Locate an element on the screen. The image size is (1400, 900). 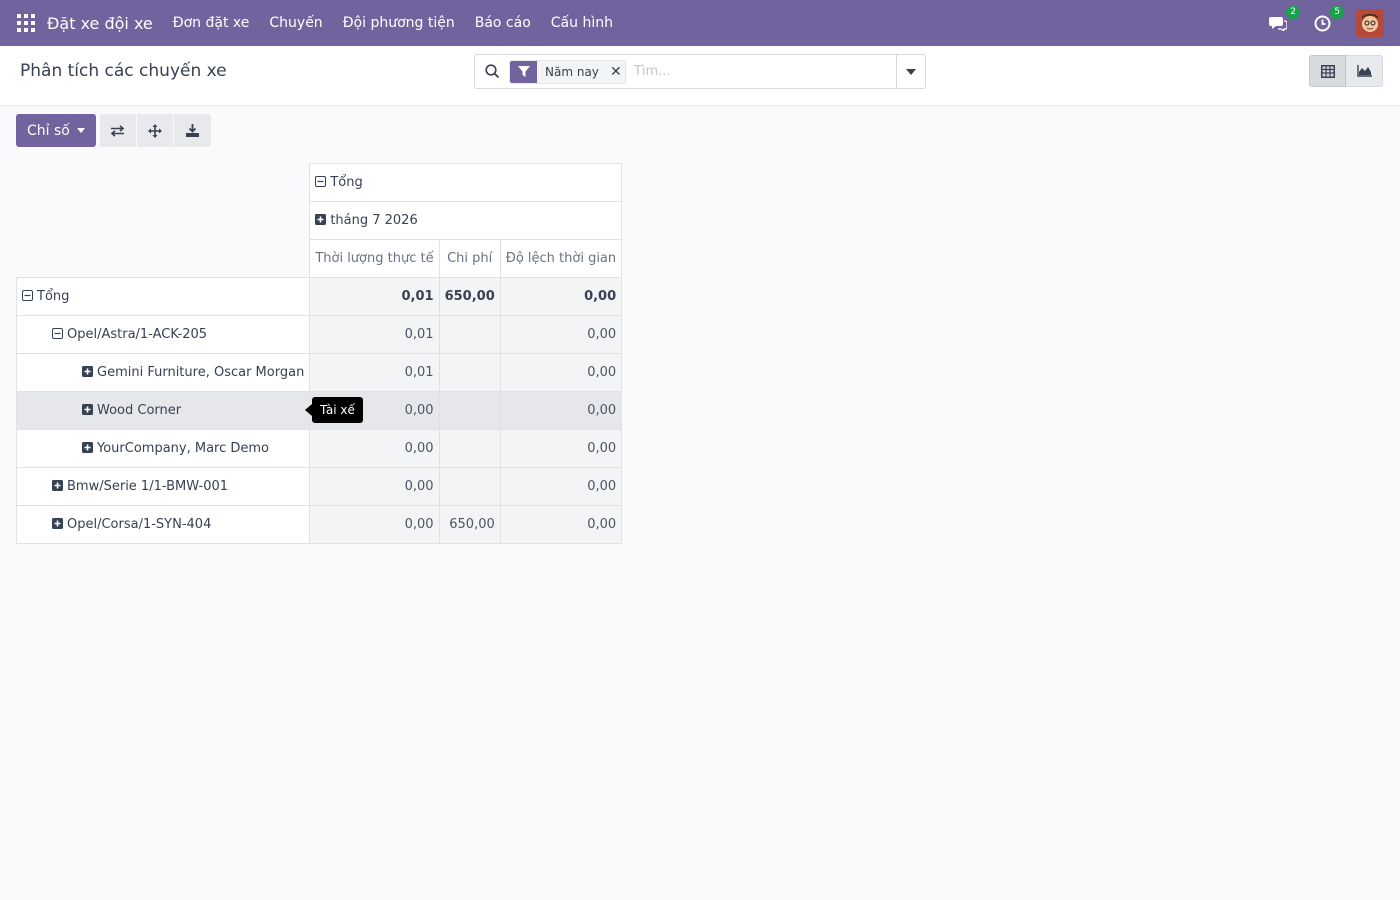
row-header-yourcompany: YourCompany, Marc Demo is located at coordinates (163, 448).